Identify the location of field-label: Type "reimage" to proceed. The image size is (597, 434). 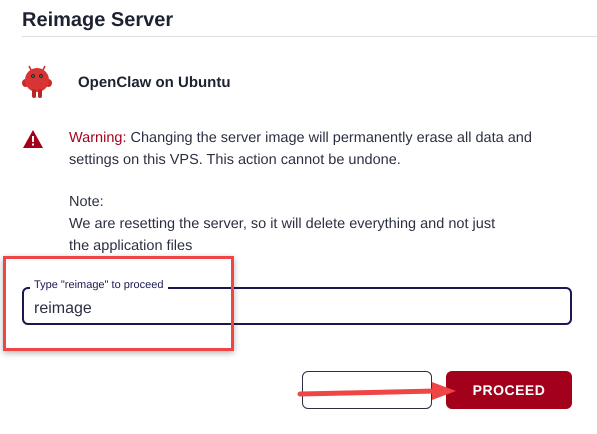
(99, 285).